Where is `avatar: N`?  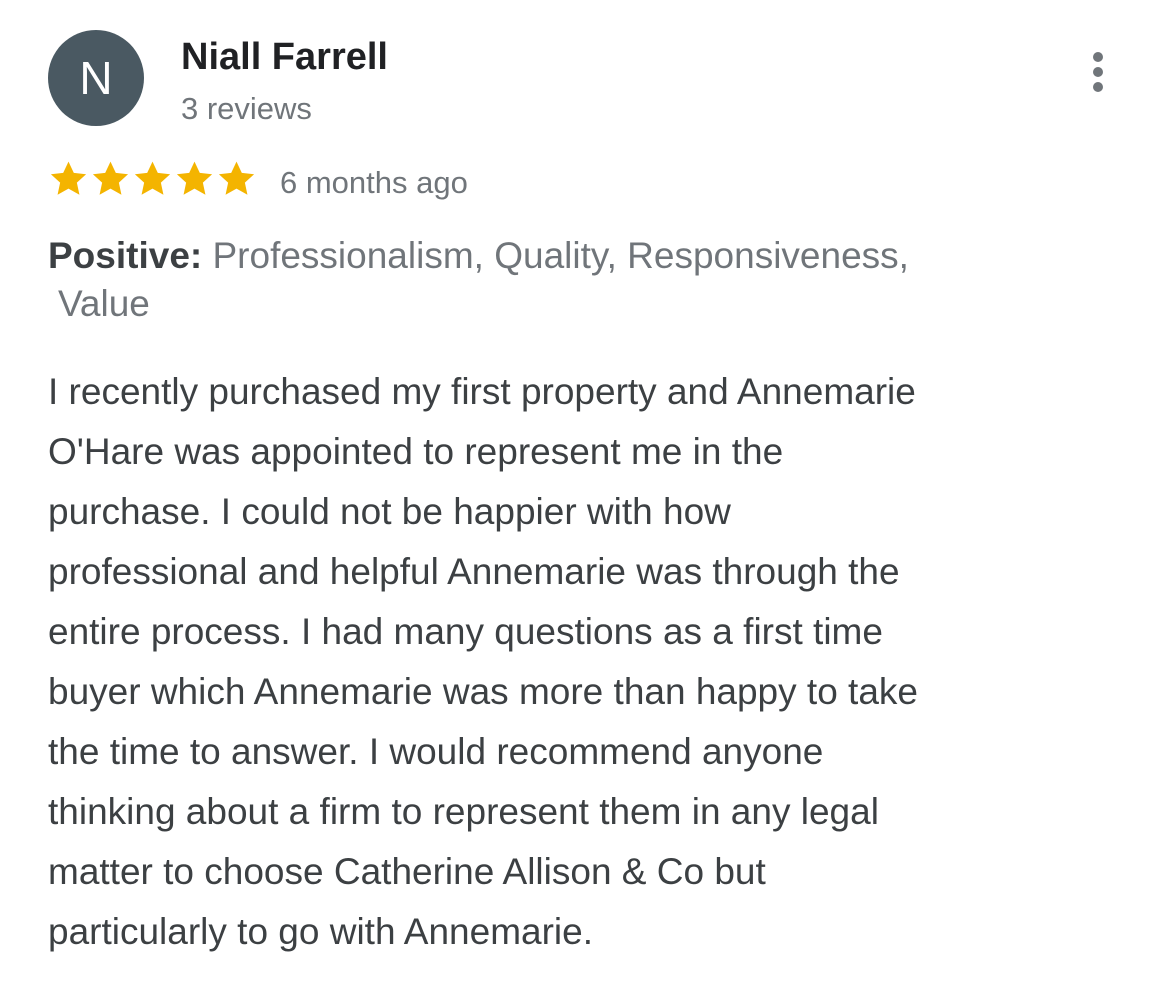 avatar: N is located at coordinates (96, 78).